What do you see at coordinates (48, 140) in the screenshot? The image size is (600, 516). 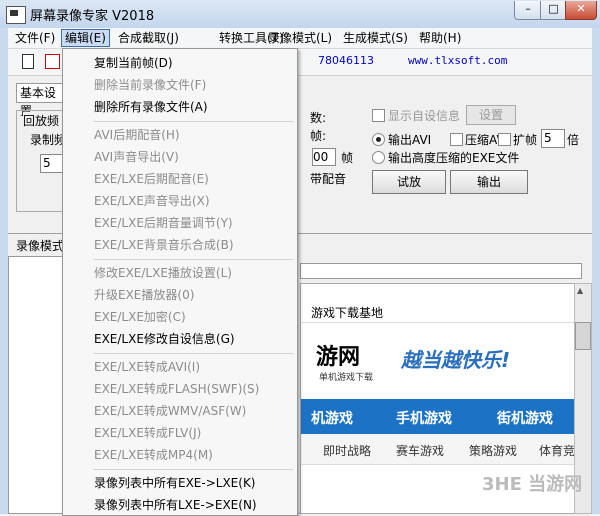 I see `record-rate-label: 录制频` at bounding box center [48, 140].